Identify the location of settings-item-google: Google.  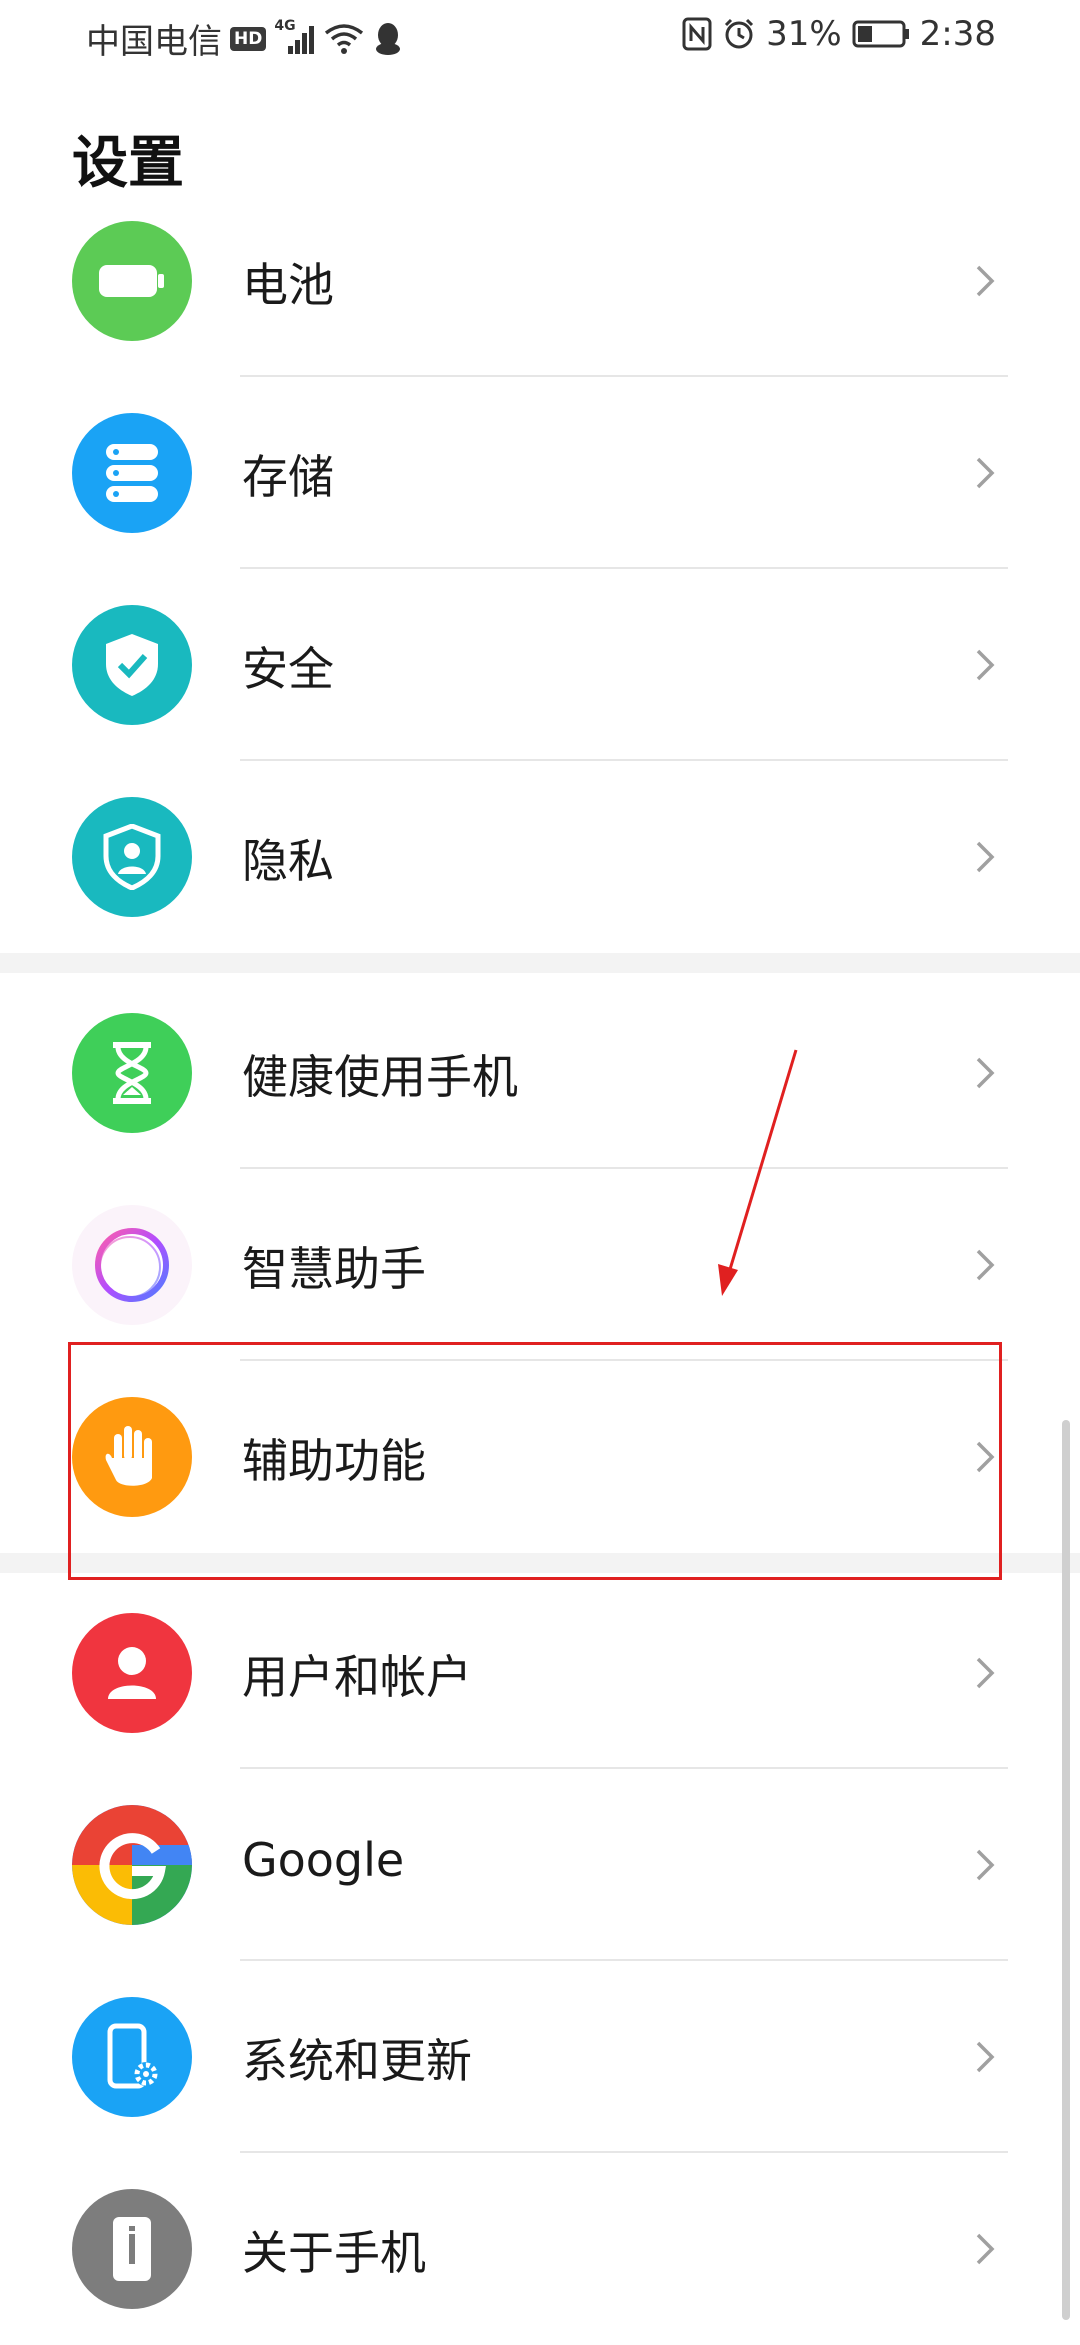
(540, 1865).